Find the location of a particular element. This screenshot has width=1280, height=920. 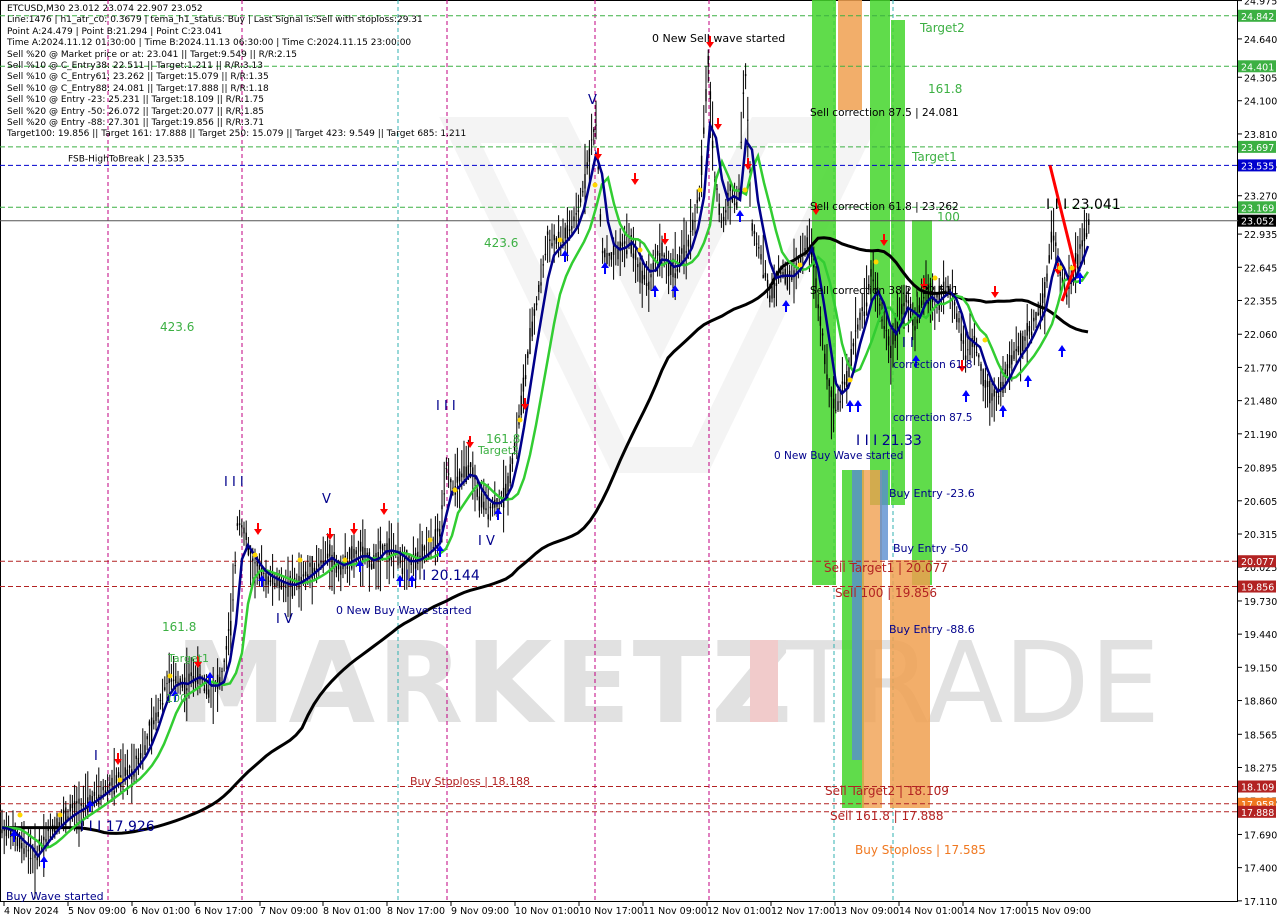

y-tick-label: 18.860 is located at coordinates (1260, 702).